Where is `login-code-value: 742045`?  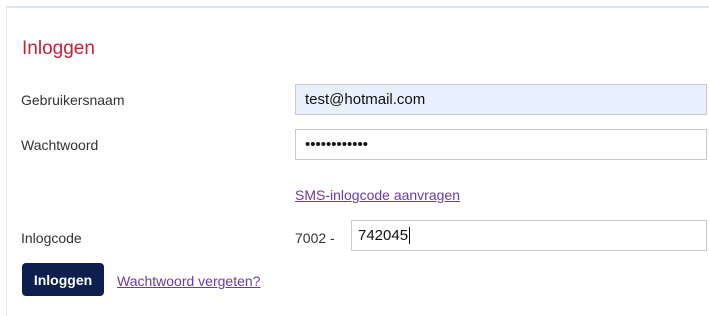 login-code-value: 742045 is located at coordinates (383, 235).